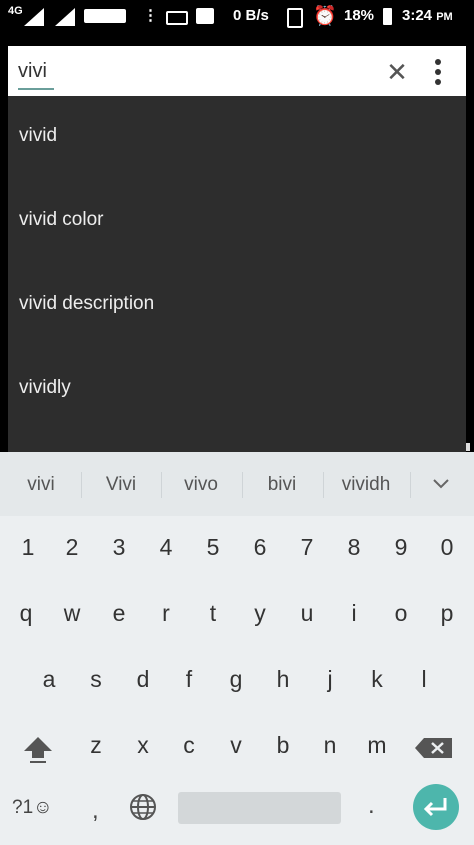 The height and width of the screenshot is (845, 474). What do you see at coordinates (41, 485) in the screenshot?
I see `candidate-word: vivi` at bounding box center [41, 485].